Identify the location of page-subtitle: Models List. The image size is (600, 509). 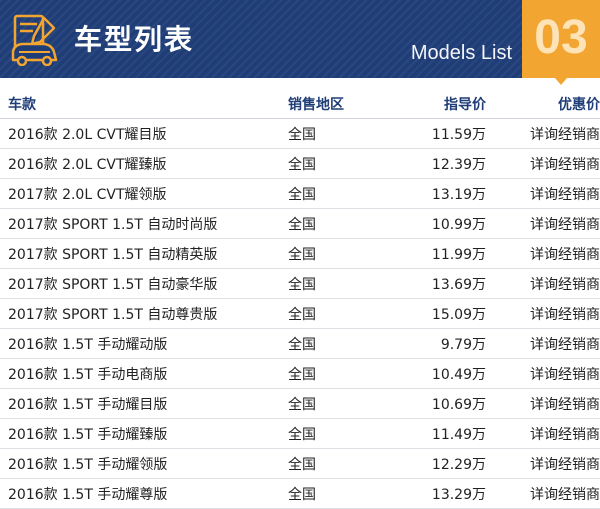
(461, 53).